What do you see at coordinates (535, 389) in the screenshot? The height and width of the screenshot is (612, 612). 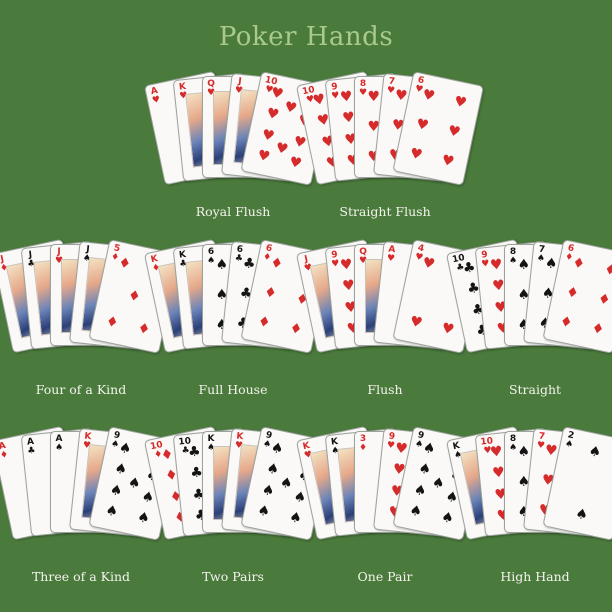 I see `hand-label: Straight` at bounding box center [535, 389].